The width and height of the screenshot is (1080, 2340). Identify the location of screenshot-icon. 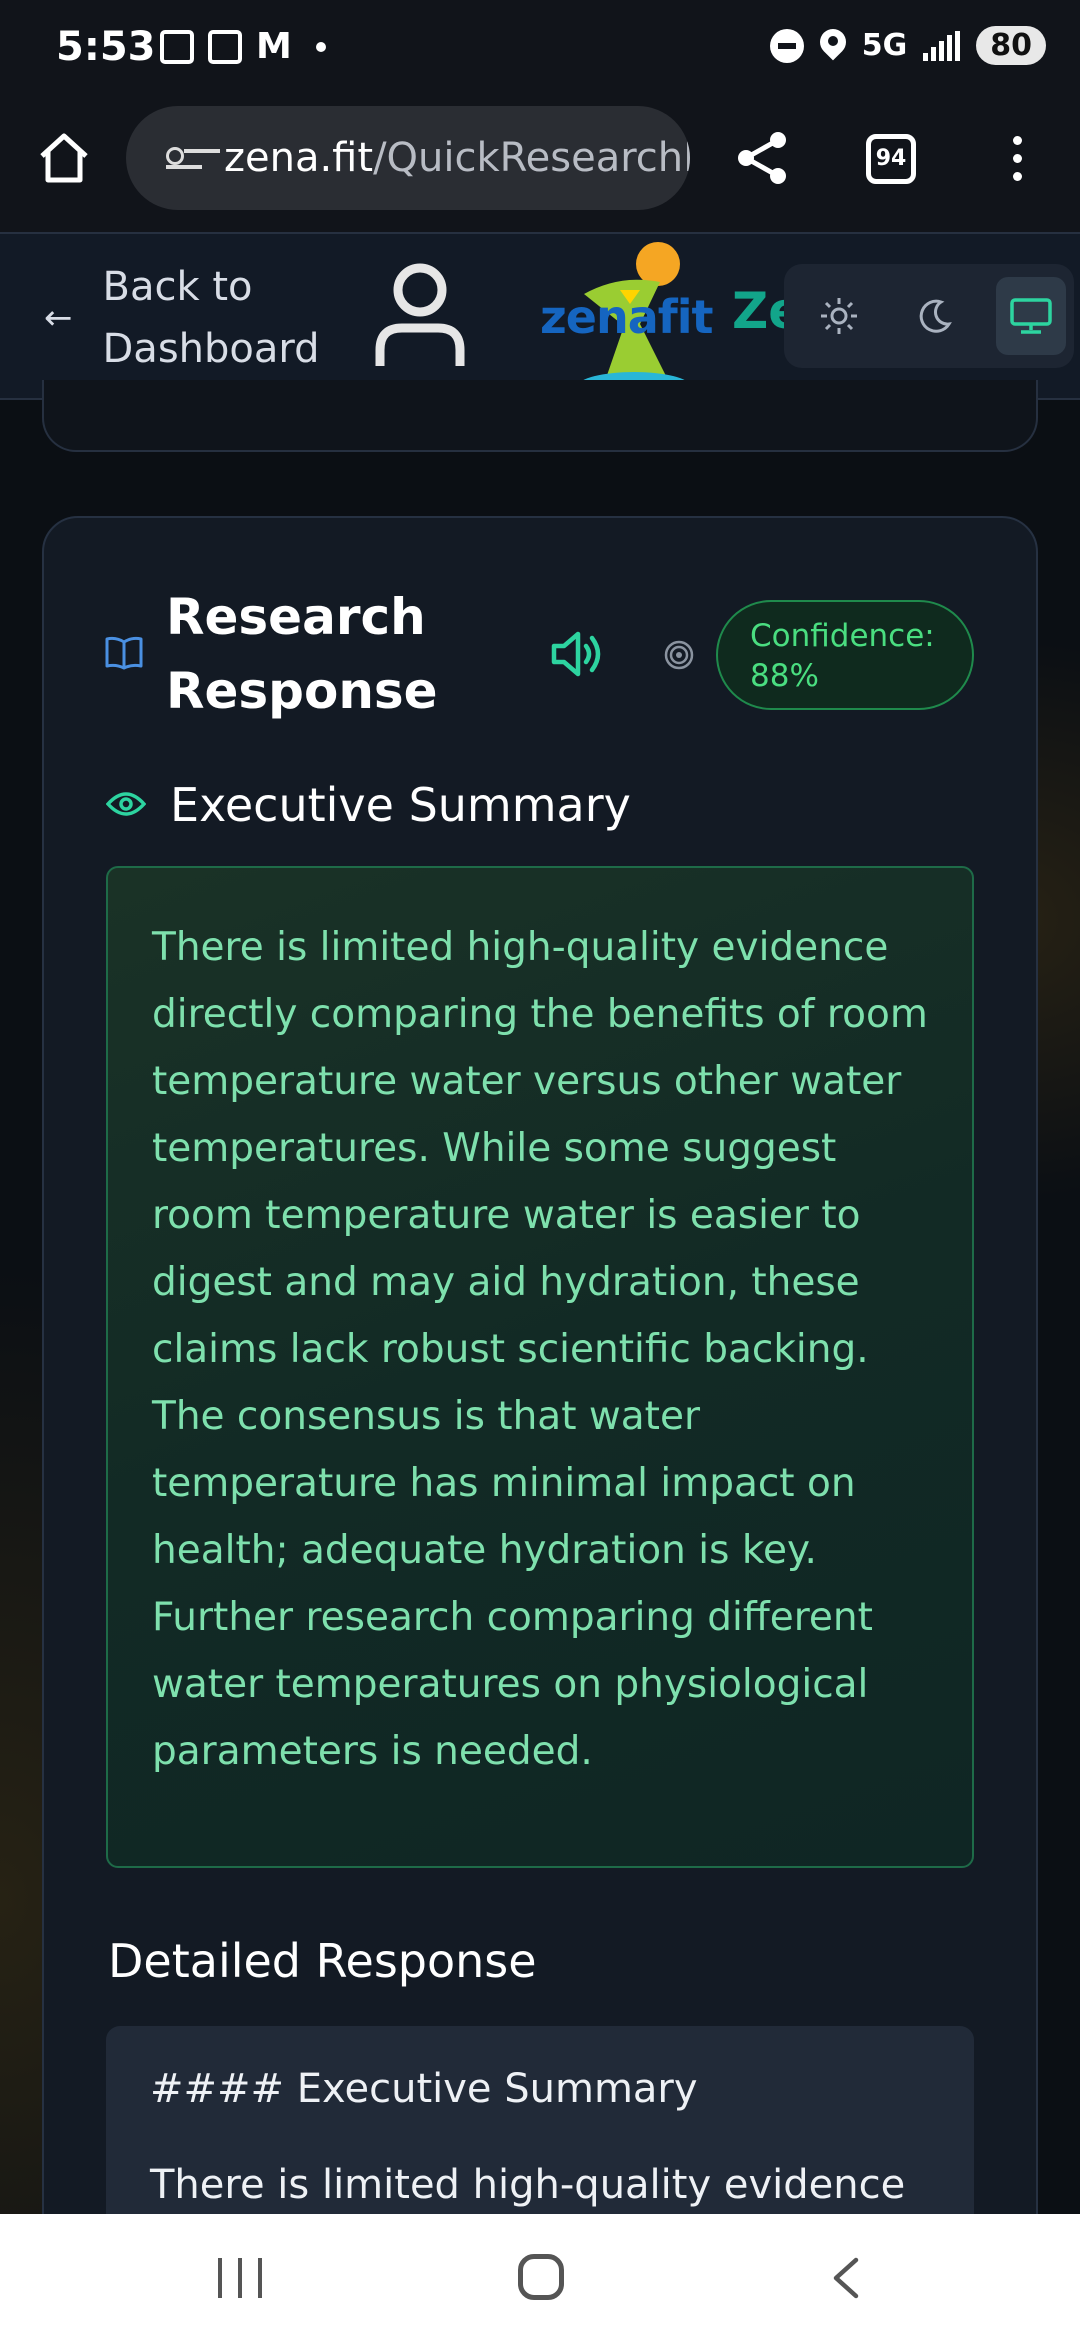
(225, 47).